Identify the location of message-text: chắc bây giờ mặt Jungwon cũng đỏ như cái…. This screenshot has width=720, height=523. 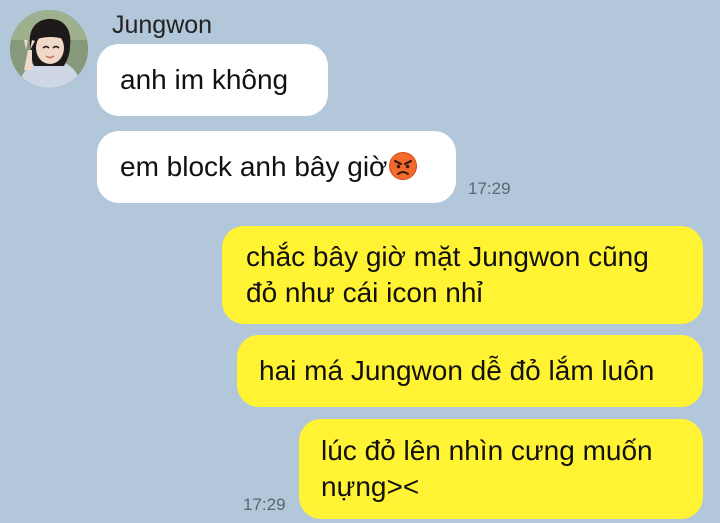
(447, 274).